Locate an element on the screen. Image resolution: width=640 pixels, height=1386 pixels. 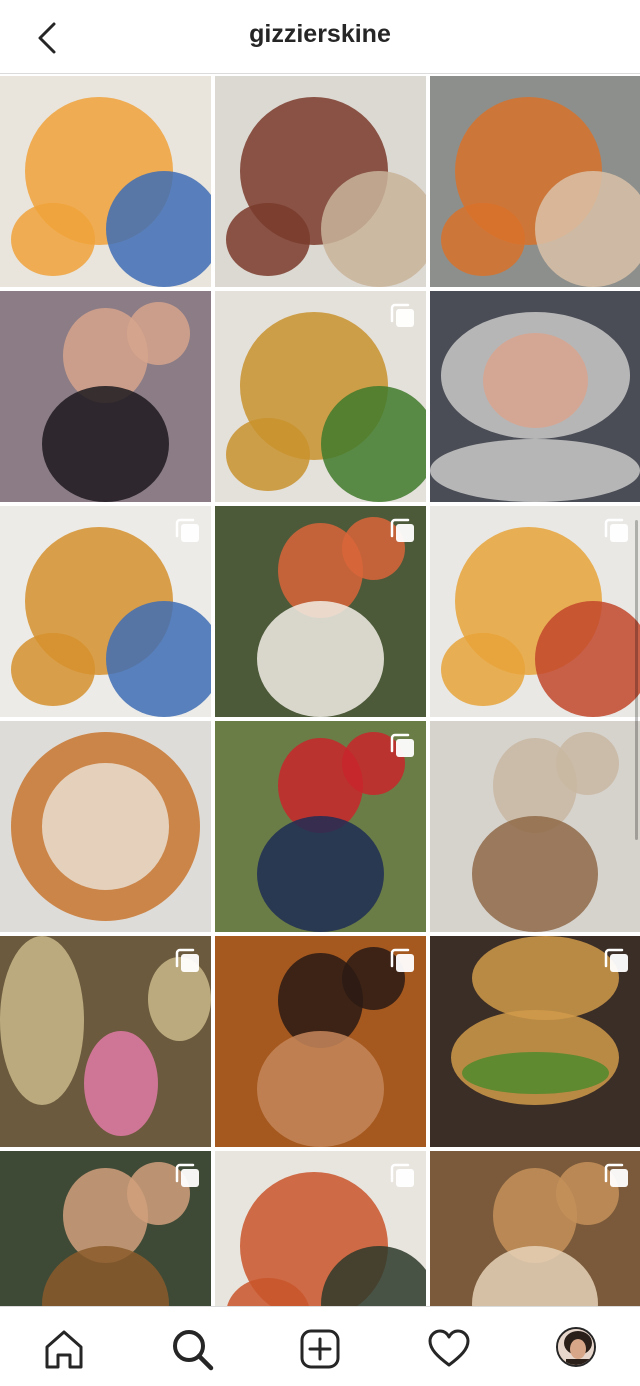
nav-home-button is located at coordinates (64, 1349).